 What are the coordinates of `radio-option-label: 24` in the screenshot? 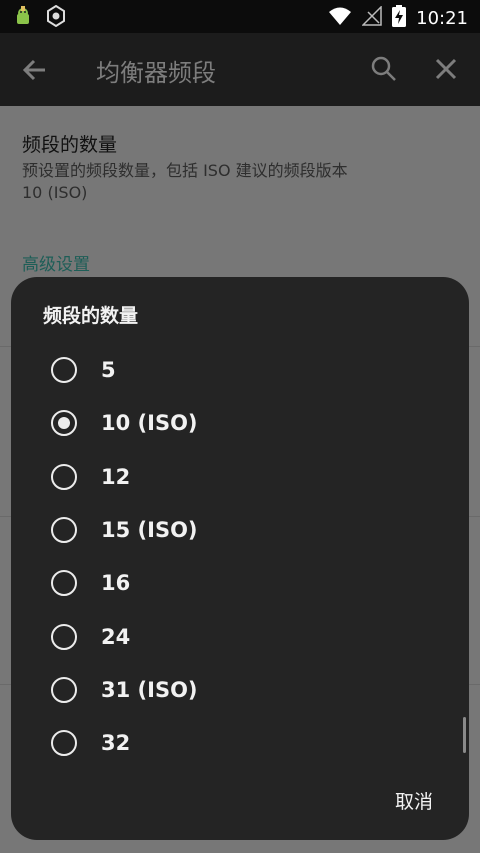 It's located at (116, 636).